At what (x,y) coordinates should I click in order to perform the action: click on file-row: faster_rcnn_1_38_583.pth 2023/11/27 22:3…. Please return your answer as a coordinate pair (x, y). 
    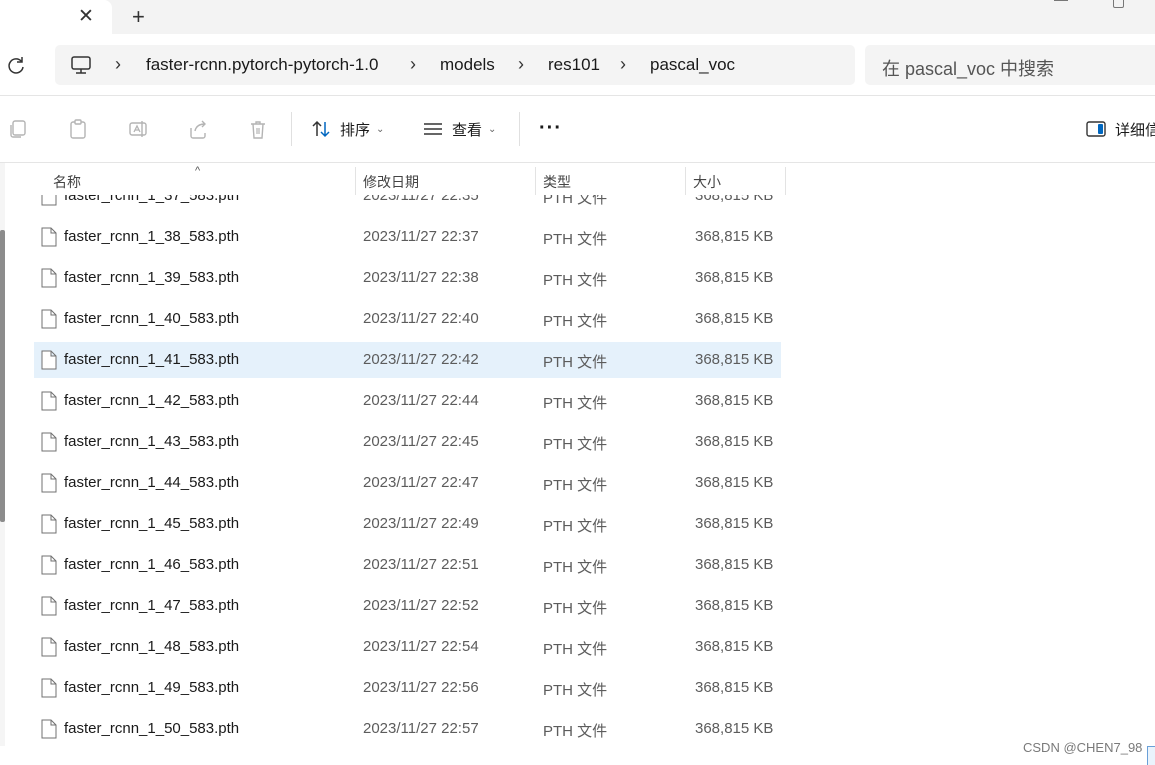
    Looking at the image, I should click on (407, 237).